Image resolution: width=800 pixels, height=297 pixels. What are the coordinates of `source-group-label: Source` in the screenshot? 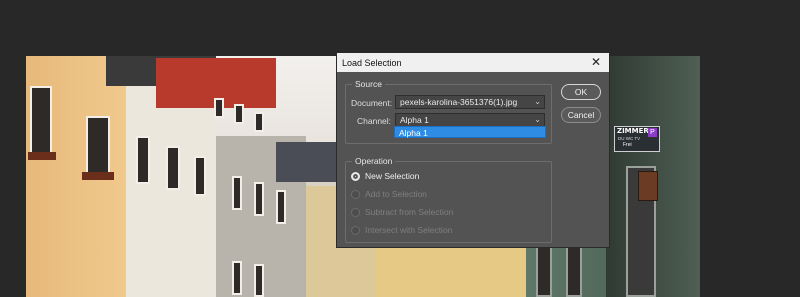 It's located at (368, 84).